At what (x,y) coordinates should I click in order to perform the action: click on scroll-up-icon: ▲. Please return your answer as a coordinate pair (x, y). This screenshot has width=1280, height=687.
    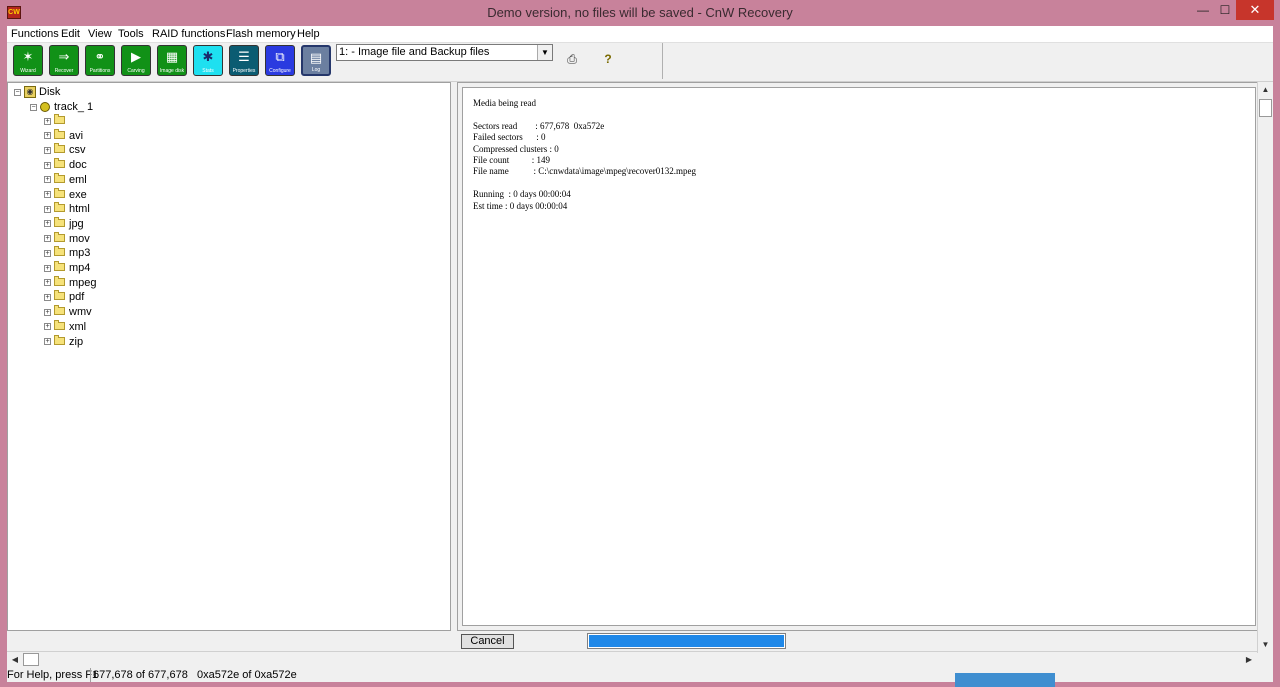
    Looking at the image, I should click on (1265, 90).